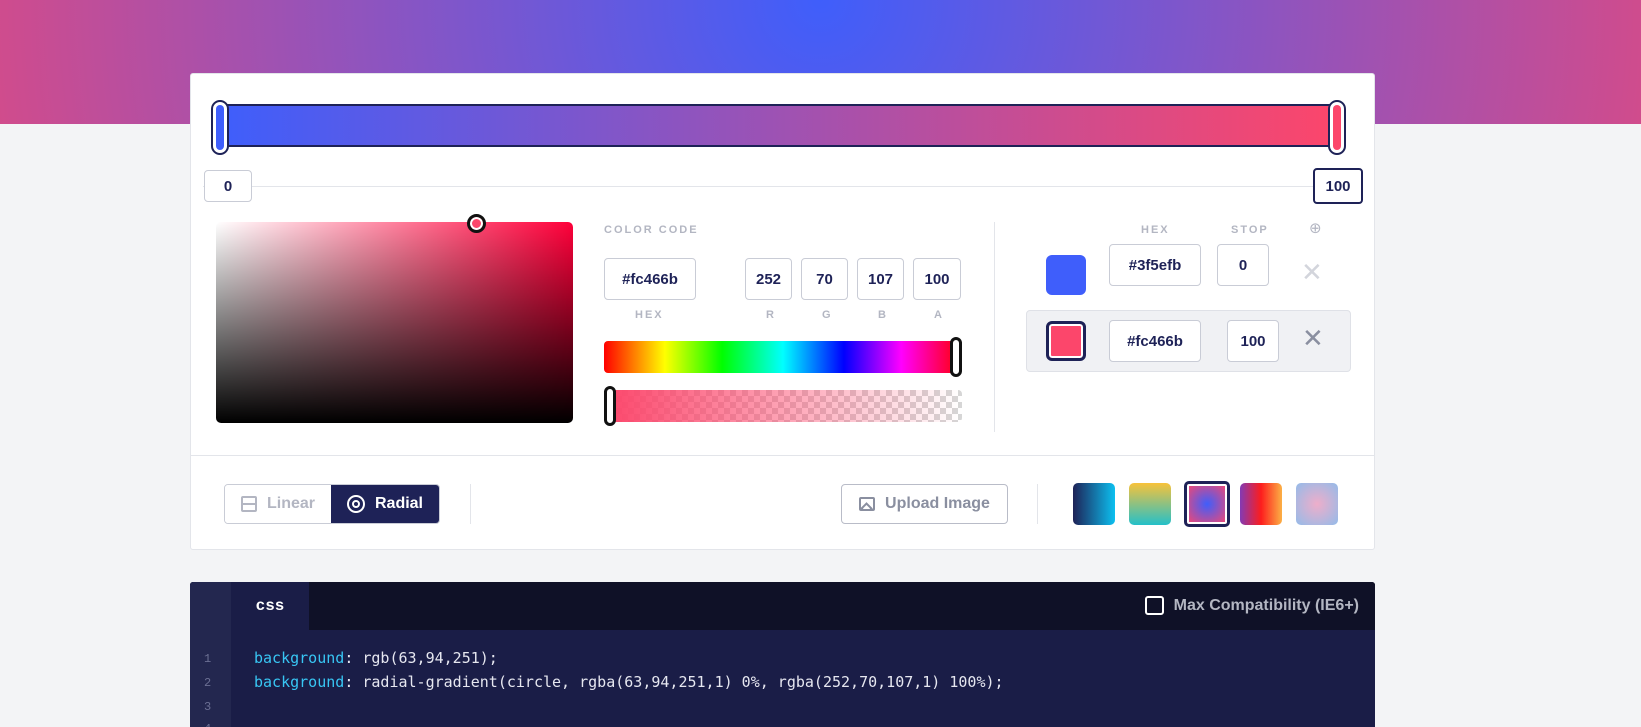 The height and width of the screenshot is (727, 1641). Describe the element at coordinates (771, 315) in the screenshot. I see `r-label: R` at that location.